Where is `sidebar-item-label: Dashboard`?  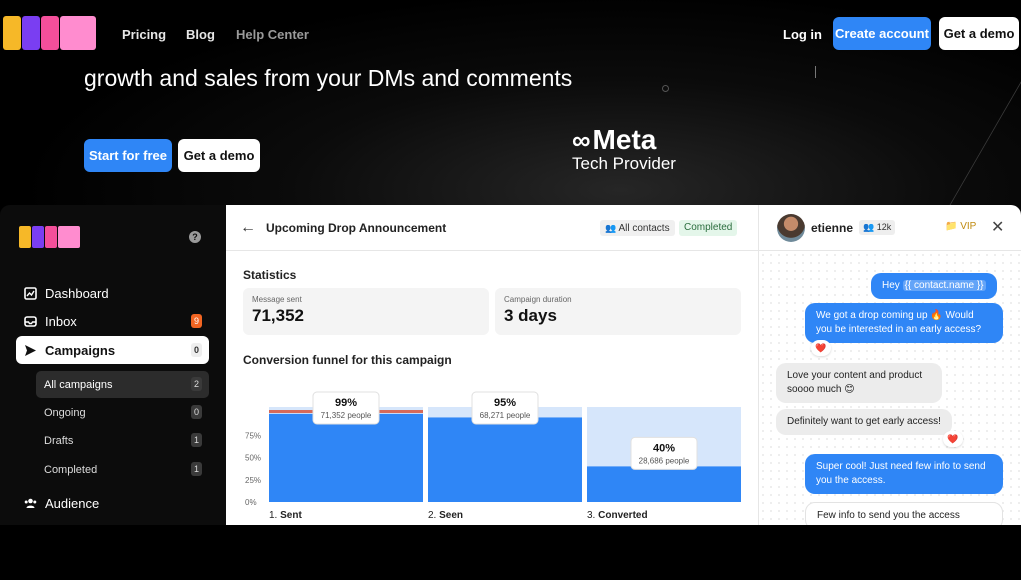 sidebar-item-label: Dashboard is located at coordinates (77, 293).